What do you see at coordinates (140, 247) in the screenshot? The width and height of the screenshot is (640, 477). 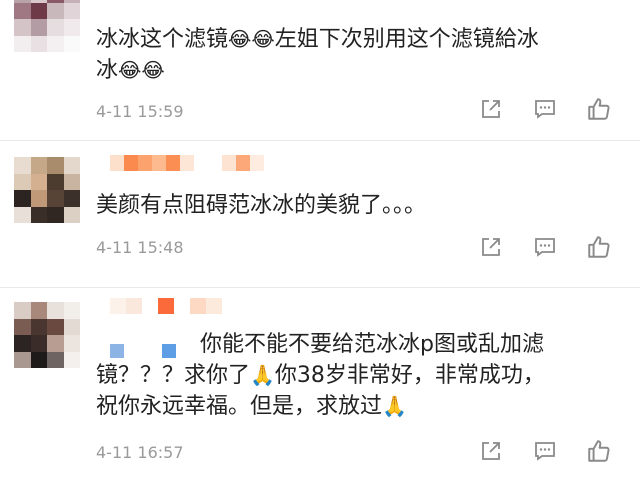 I see `comment-timestamp: 4-11 15:48` at bounding box center [140, 247].